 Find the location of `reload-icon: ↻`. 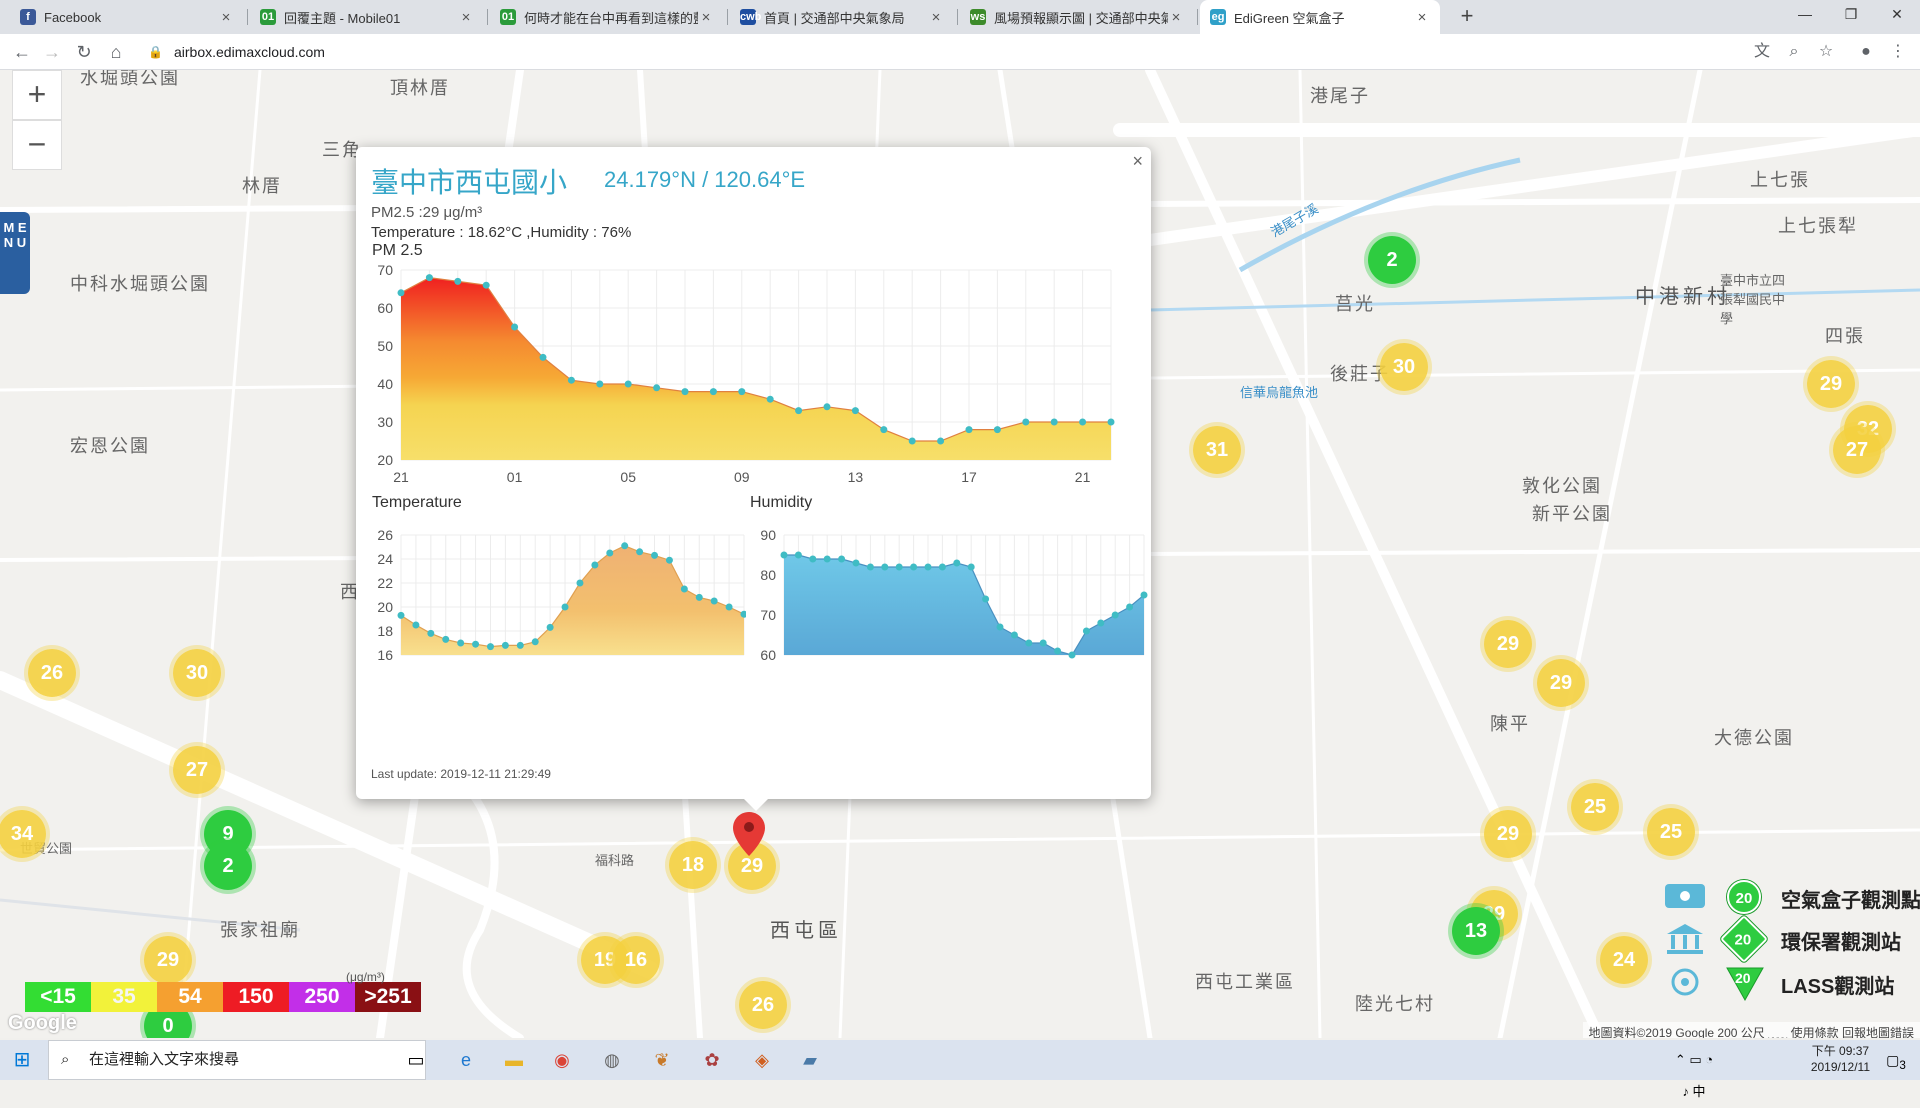

reload-icon: ↻ is located at coordinates (84, 52).